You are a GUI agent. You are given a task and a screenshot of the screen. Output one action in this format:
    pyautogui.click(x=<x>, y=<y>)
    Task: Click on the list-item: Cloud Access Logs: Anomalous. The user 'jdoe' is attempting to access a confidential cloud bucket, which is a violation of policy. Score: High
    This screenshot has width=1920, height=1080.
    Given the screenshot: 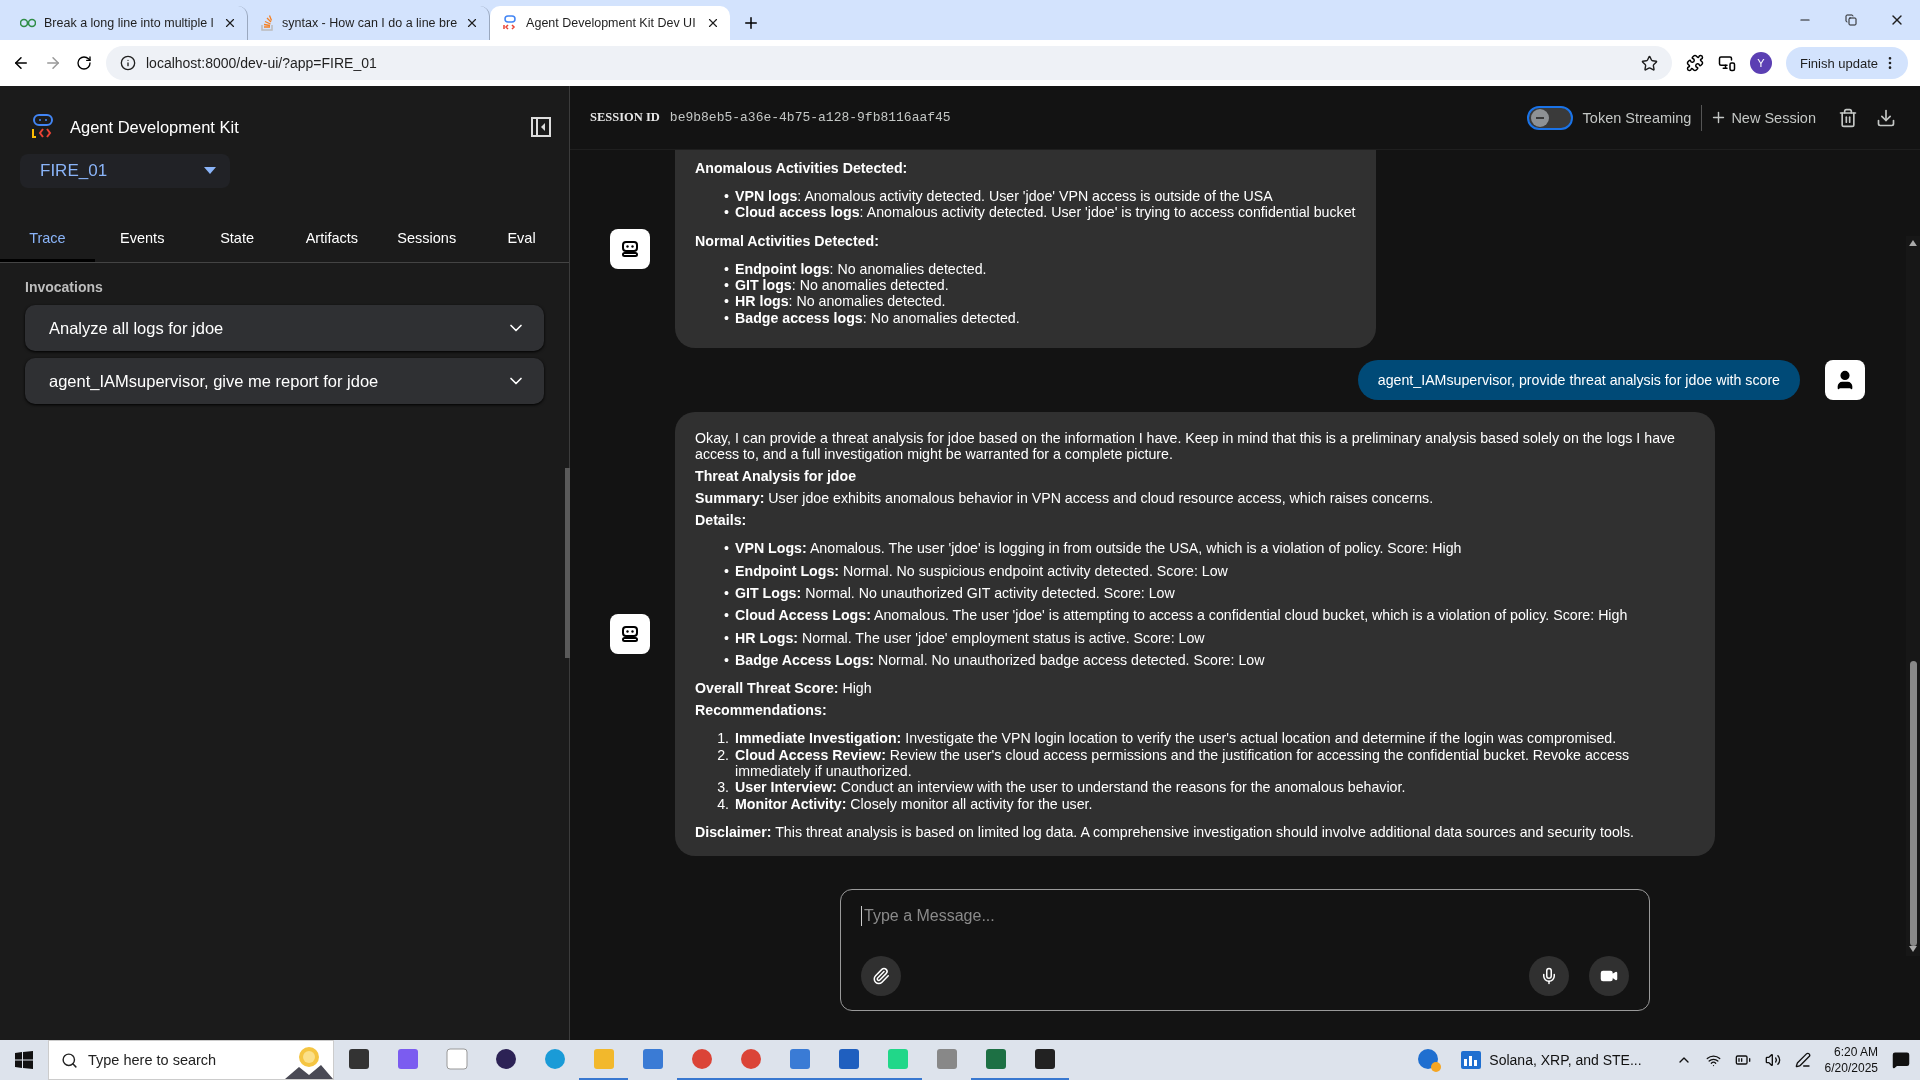 What is the action you would take?
    pyautogui.click(x=1182, y=615)
    